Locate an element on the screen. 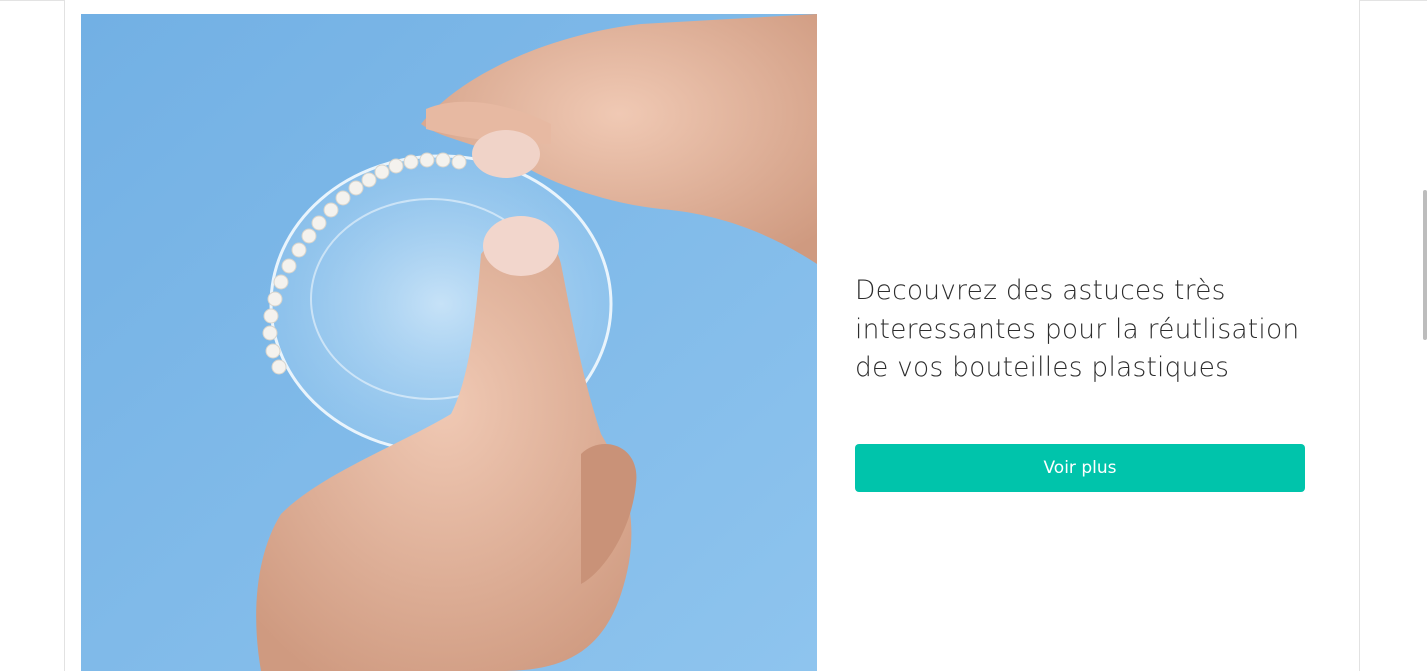 Image resolution: width=1427 pixels, height=671 pixels. page-scrollbar is located at coordinates (1424, 335).